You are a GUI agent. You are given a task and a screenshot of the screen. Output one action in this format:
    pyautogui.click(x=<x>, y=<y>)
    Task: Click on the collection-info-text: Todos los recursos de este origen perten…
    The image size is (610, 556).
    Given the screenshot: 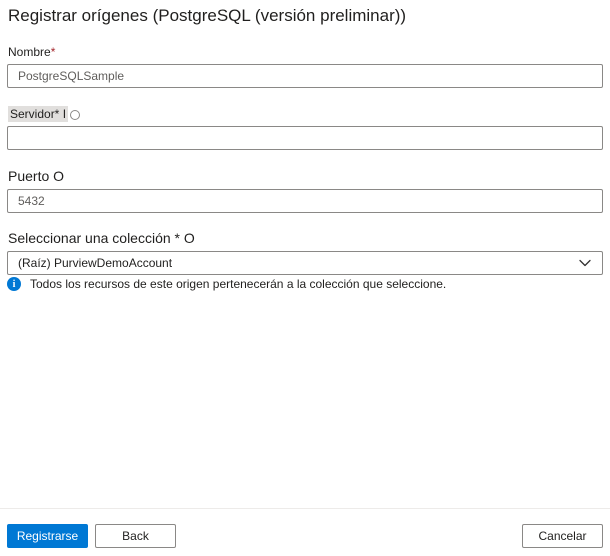 What is the action you would take?
    pyautogui.click(x=238, y=284)
    